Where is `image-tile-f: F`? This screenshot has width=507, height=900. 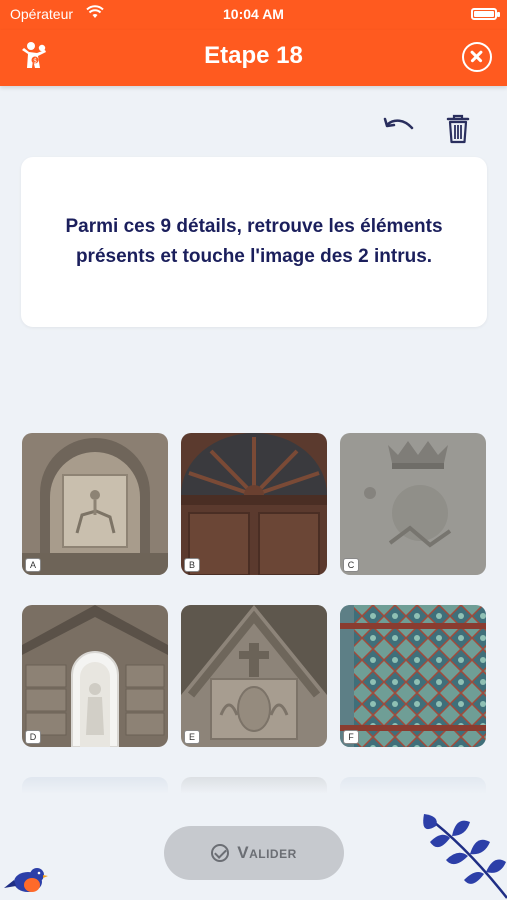
image-tile-f: F is located at coordinates (413, 676).